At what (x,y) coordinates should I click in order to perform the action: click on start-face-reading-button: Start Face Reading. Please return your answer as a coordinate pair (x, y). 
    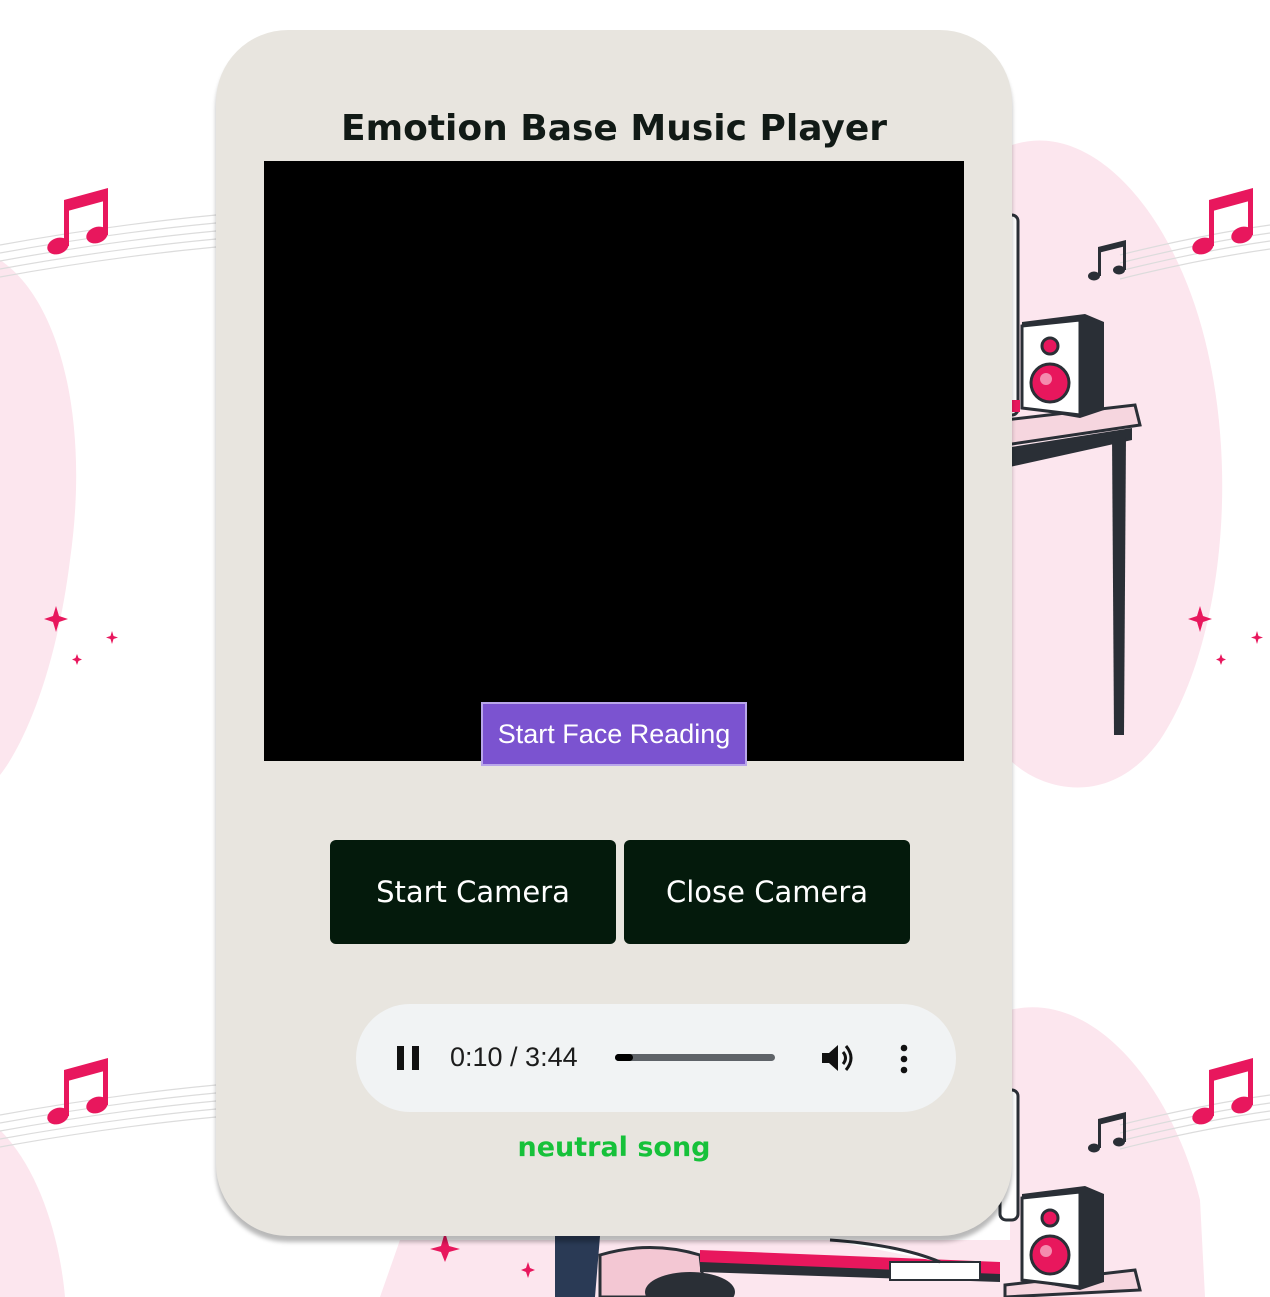
    Looking at the image, I should click on (614, 734).